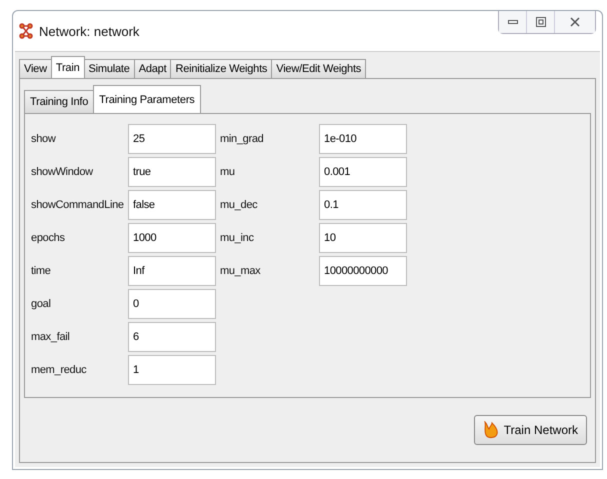 The height and width of the screenshot is (479, 607). I want to click on tab: View, so click(35, 68).